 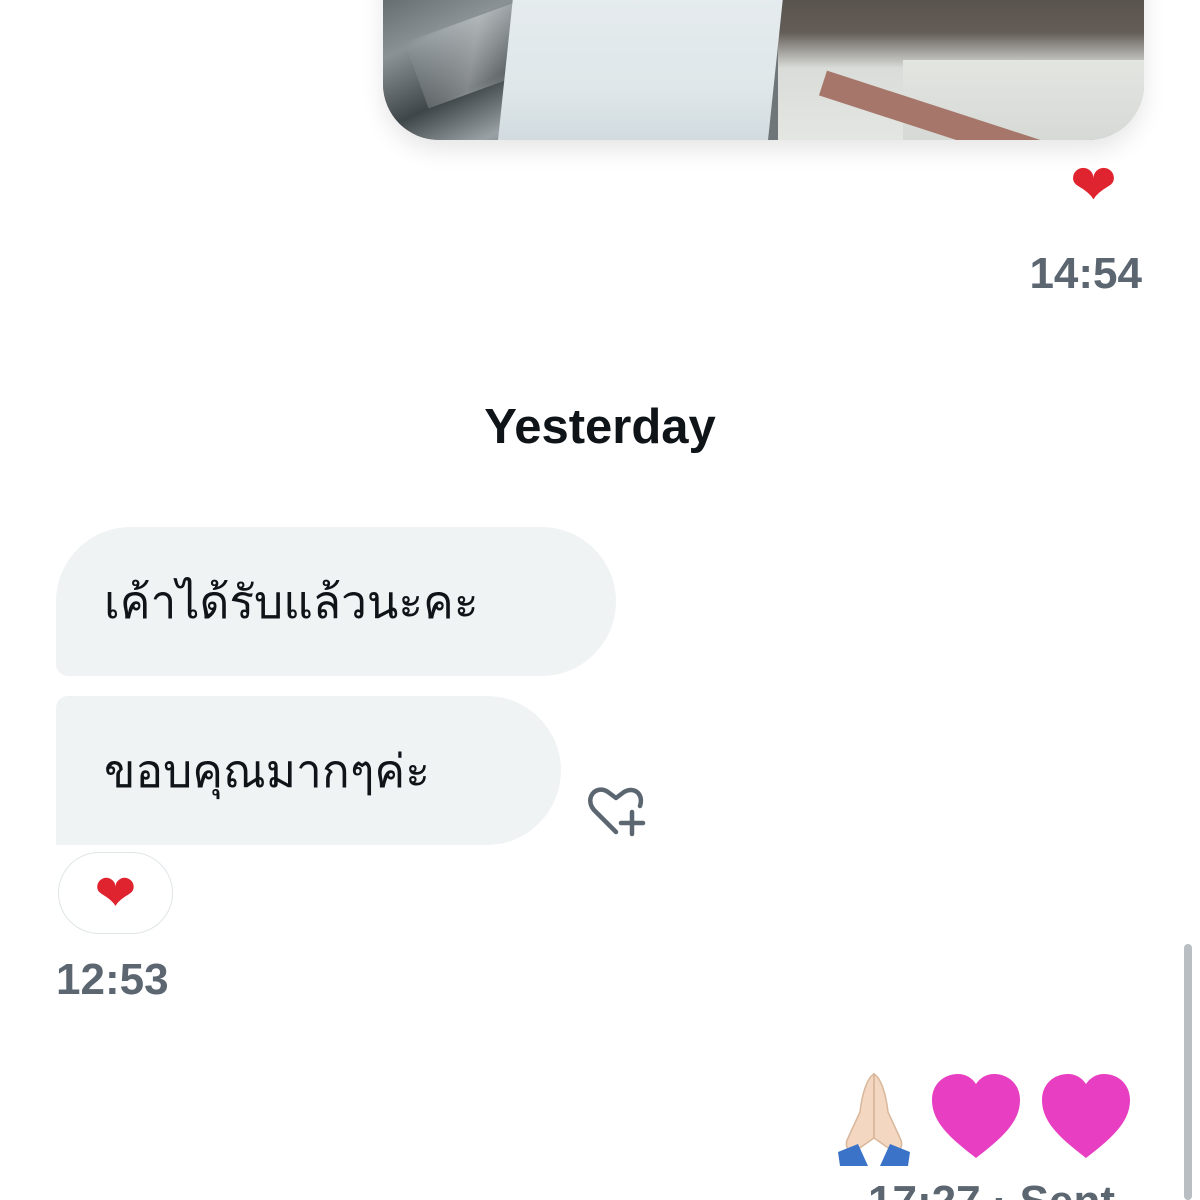 I want to click on incoming-message-bubble: เค้าได้รับแล้วนะคะ, so click(x=336, y=601).